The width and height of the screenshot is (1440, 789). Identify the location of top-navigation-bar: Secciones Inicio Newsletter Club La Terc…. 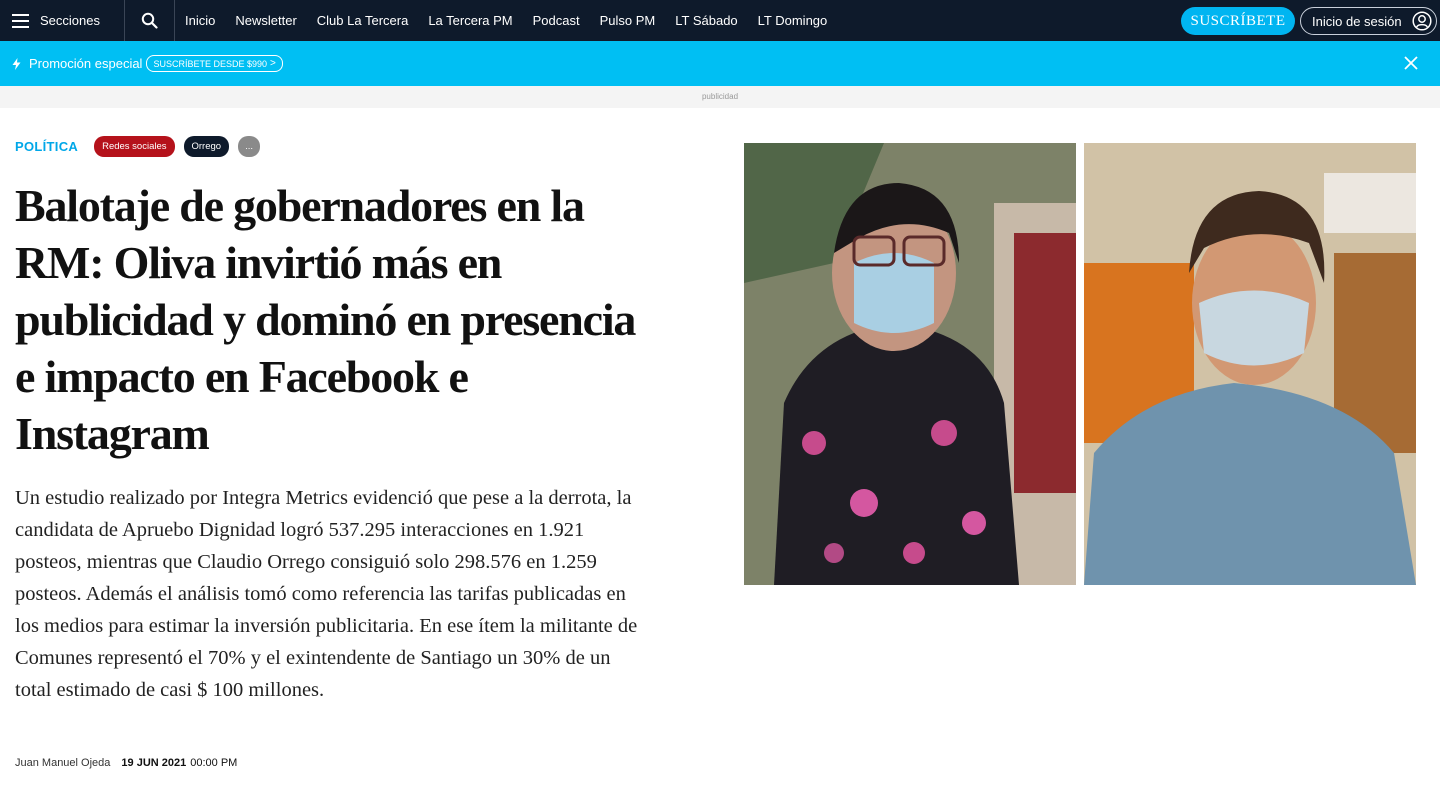
(720, 20).